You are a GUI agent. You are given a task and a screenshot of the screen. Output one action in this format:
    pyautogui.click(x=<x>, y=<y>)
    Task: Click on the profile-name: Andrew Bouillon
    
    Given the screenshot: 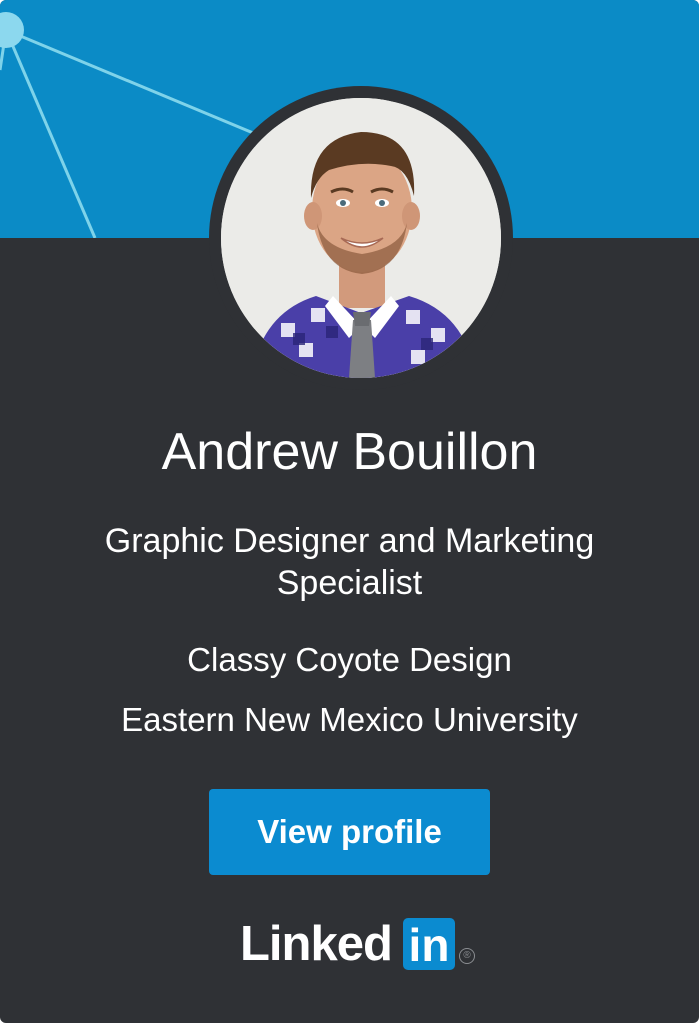 What is the action you would take?
    pyautogui.click(x=349, y=452)
    